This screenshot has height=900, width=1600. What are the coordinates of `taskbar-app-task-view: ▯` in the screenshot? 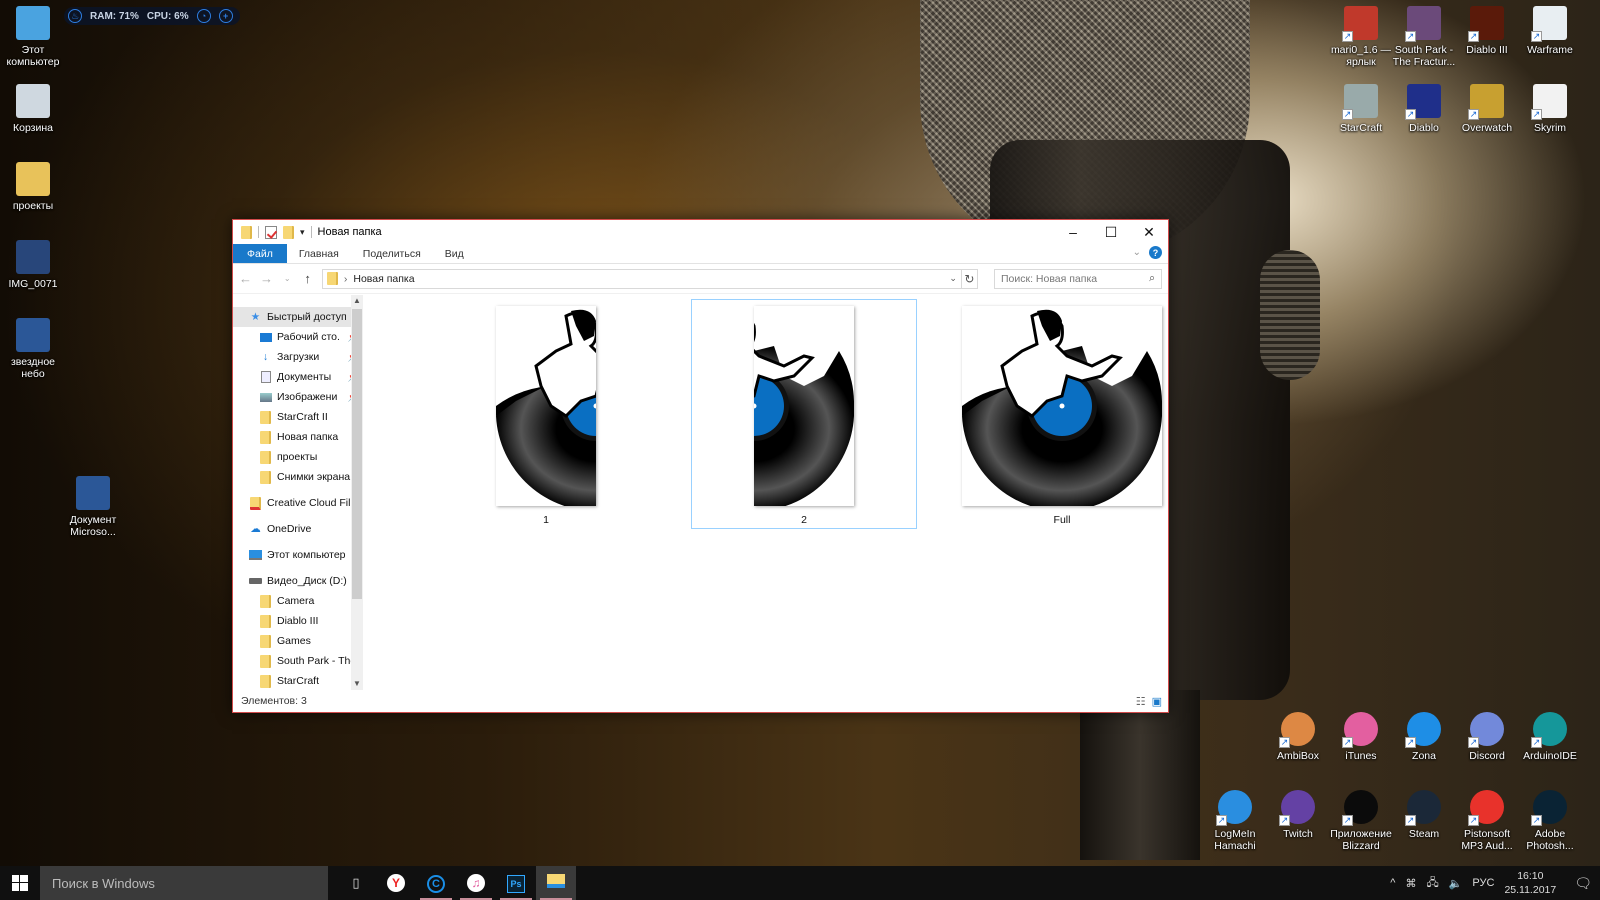 It's located at (356, 883).